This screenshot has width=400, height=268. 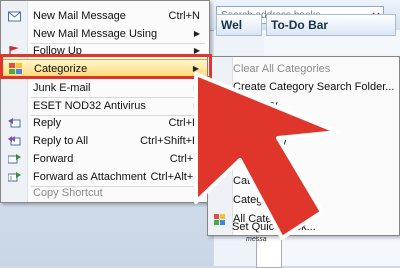 What do you see at coordinates (184, 16) in the screenshot?
I see `menu-item-shortcut: Ctrl+N` at bounding box center [184, 16].